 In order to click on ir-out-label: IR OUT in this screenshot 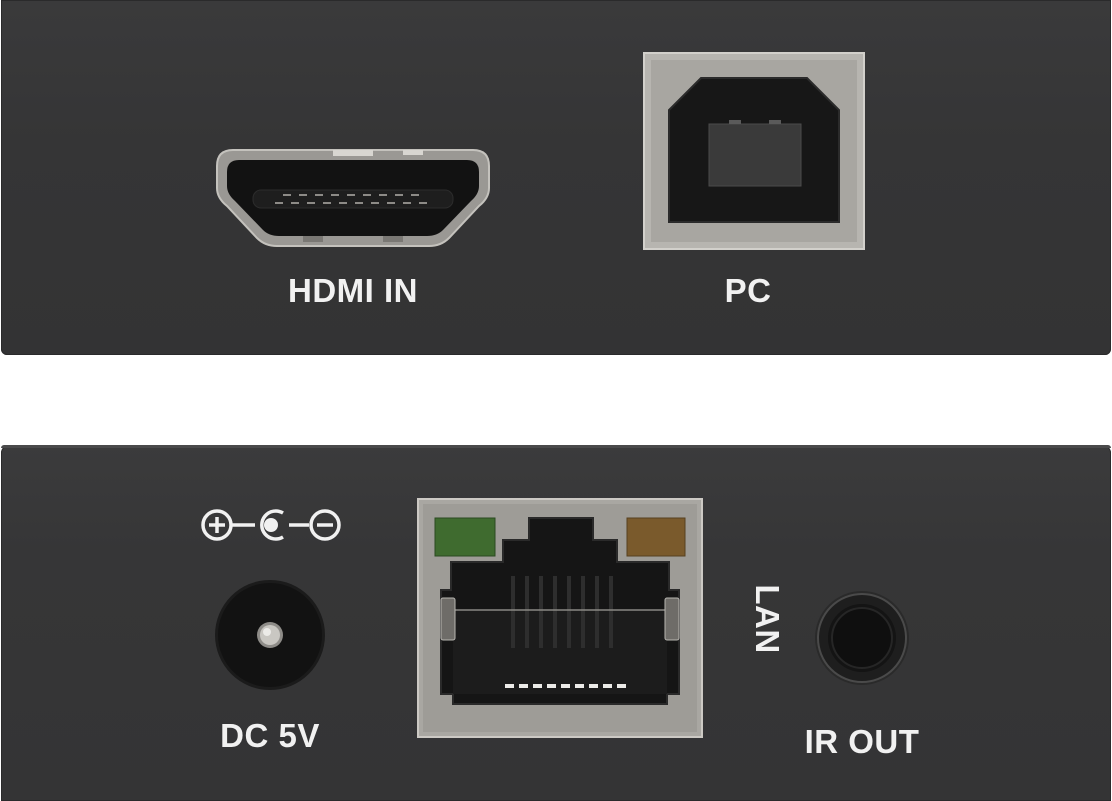, I will do `click(862, 741)`.